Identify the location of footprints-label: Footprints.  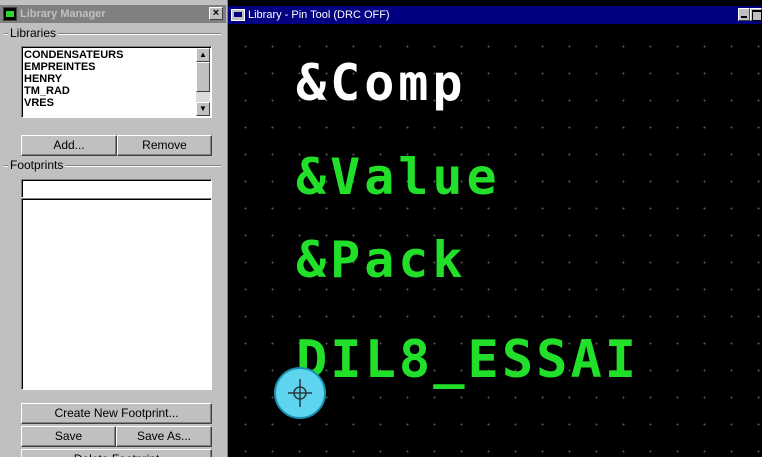
(37, 165).